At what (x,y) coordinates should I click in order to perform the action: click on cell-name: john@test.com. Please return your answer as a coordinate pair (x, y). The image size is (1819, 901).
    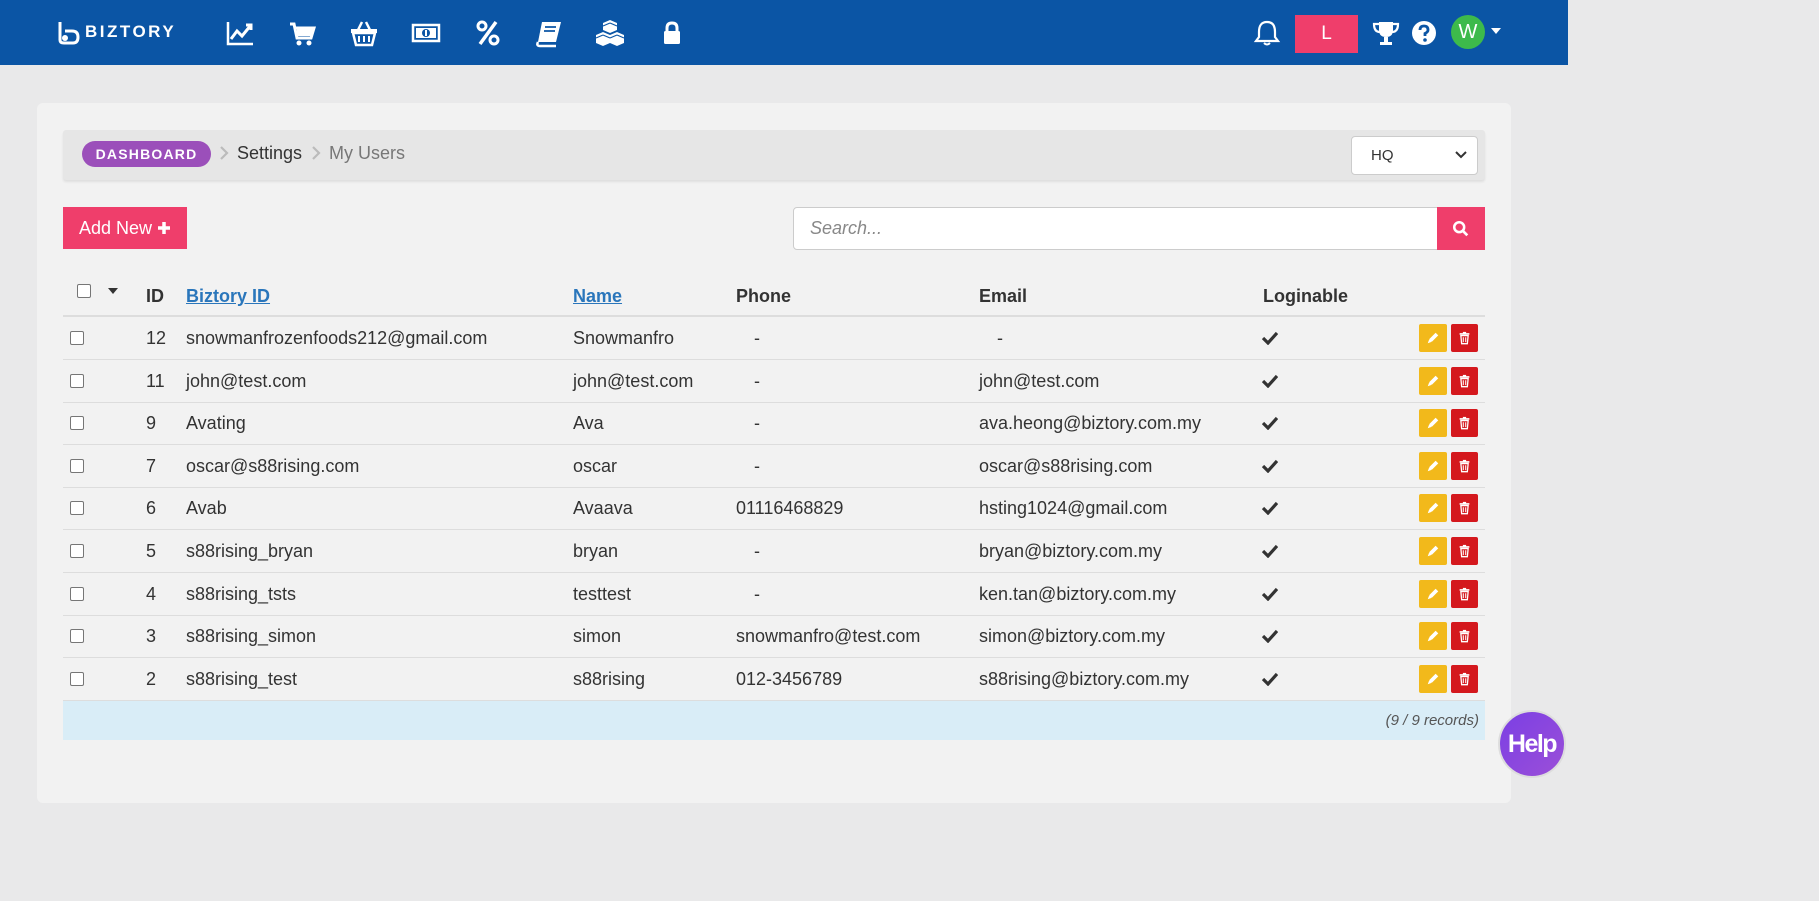
    Looking at the image, I should click on (633, 380).